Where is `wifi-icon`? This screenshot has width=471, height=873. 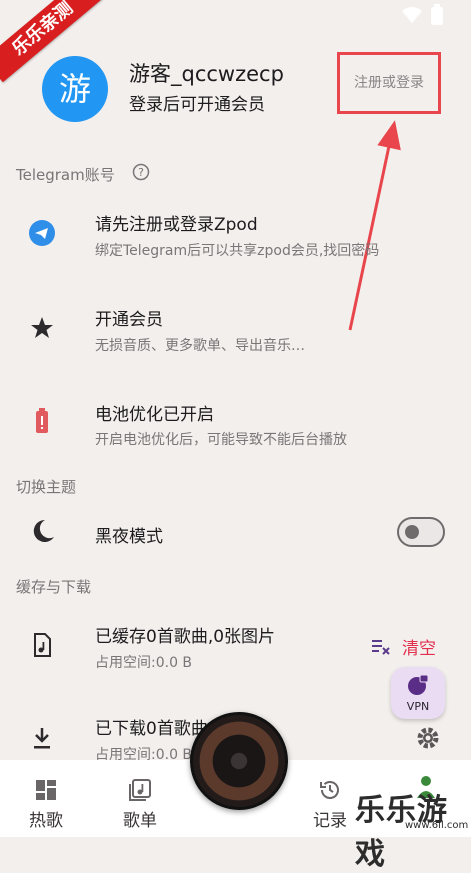 wifi-icon is located at coordinates (412, 15).